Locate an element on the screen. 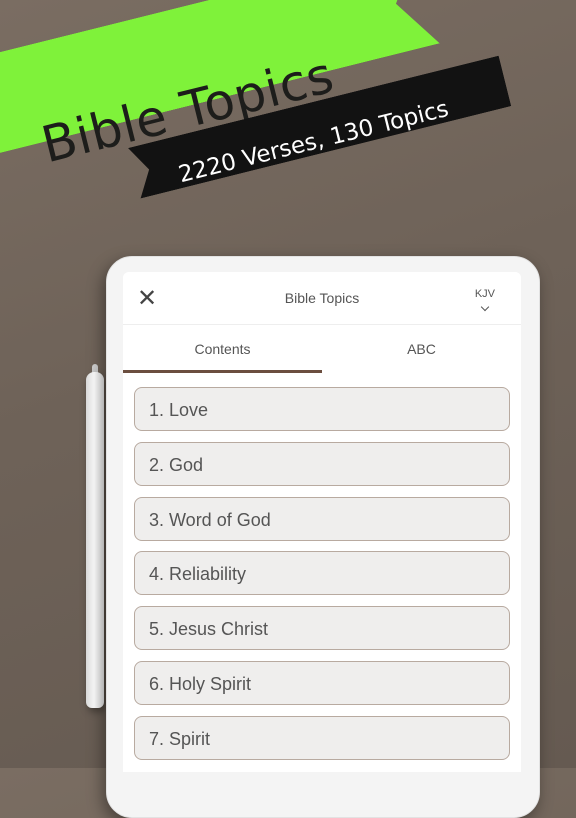 Image resolution: width=576 pixels, height=818 pixels. top-bar: ✕ Bible Topics KJV is located at coordinates (322, 298).